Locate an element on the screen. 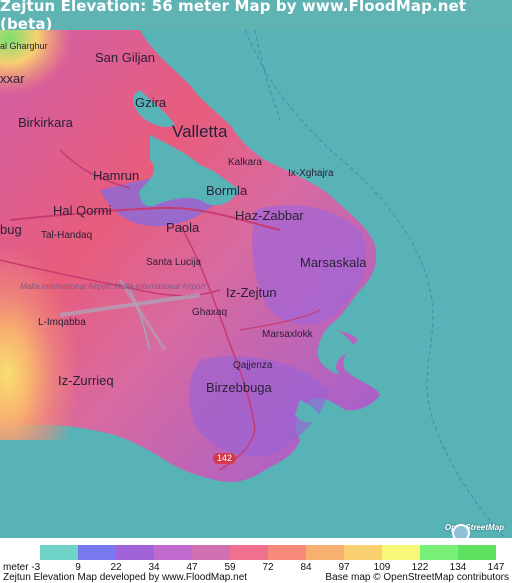 This screenshot has width=512, height=583. legend-tick: 72 is located at coordinates (268, 567).